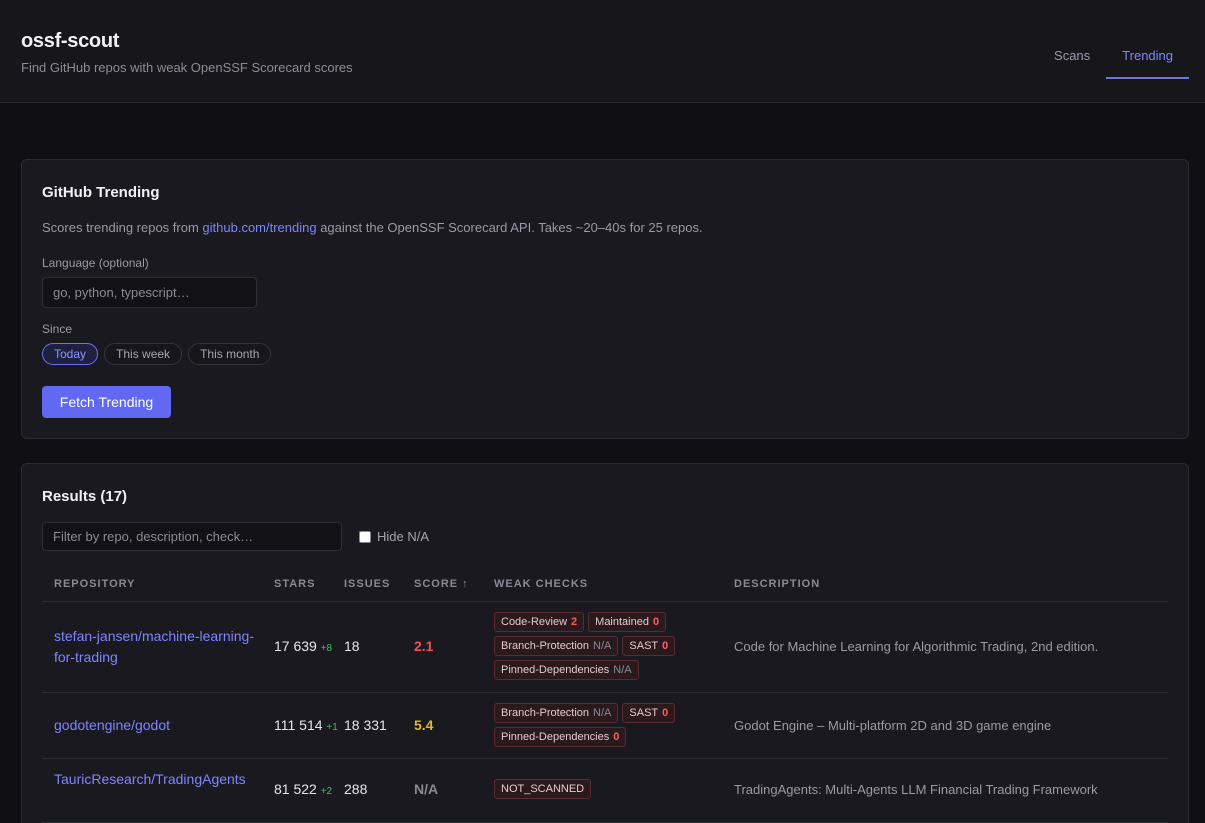  I want to click on github-trending-link: github.com/trending, so click(259, 227).